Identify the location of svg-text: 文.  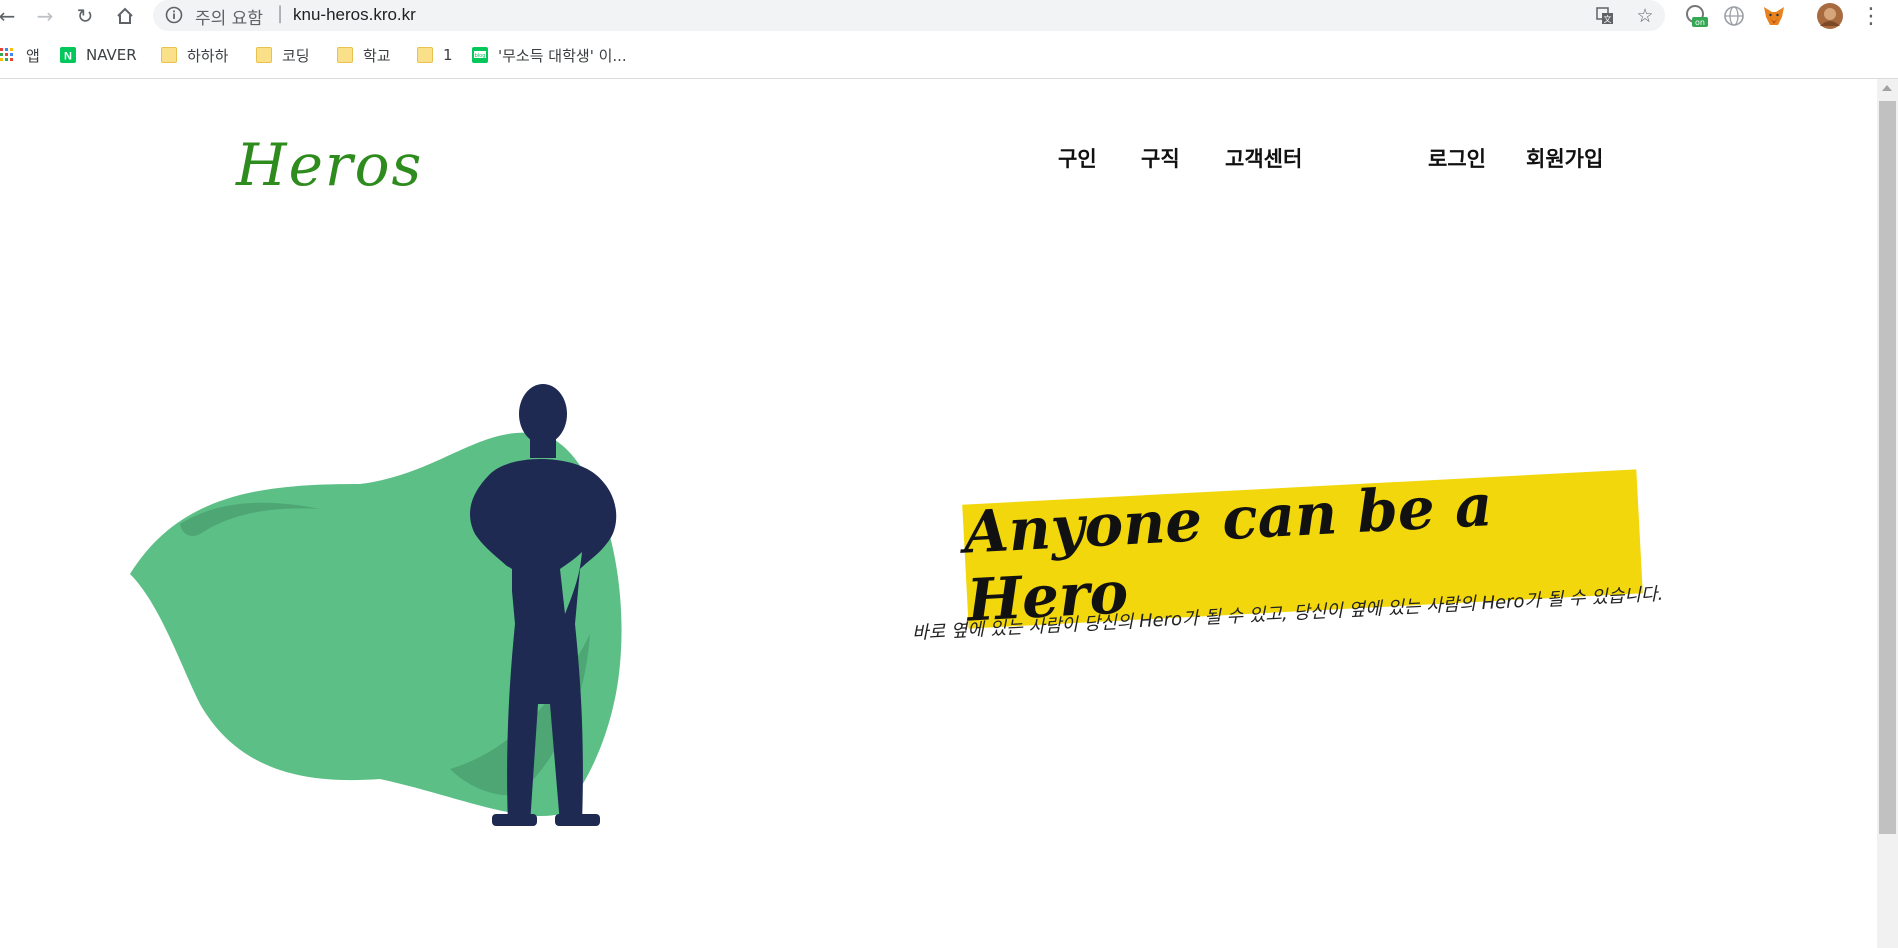
(1608, 19).